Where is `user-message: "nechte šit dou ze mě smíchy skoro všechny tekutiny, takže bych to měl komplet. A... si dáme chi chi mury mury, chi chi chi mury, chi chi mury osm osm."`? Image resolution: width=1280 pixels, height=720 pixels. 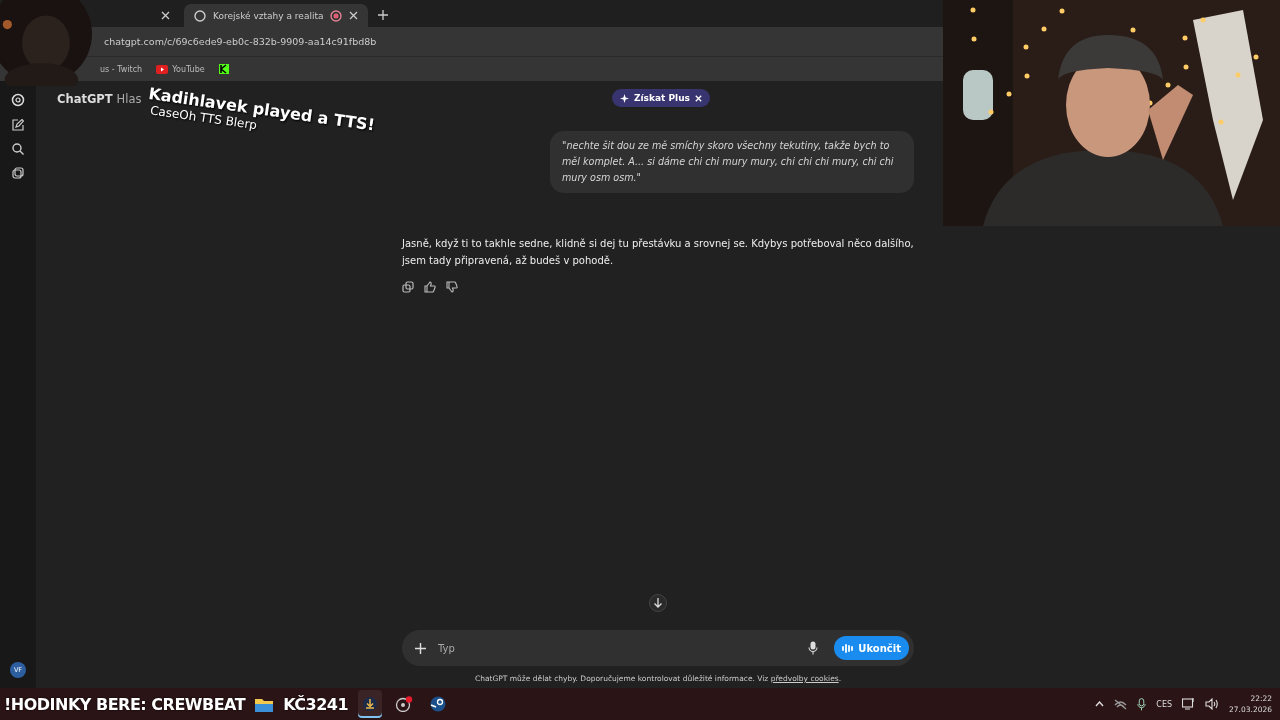 user-message: "nechte šit dou ze mě smíchy skoro všechny tekutiny, takže bych to měl komplet. A... si dáme chi chi mury mury, chi chi chi mury, chi chi mury osm osm." is located at coordinates (732, 162).